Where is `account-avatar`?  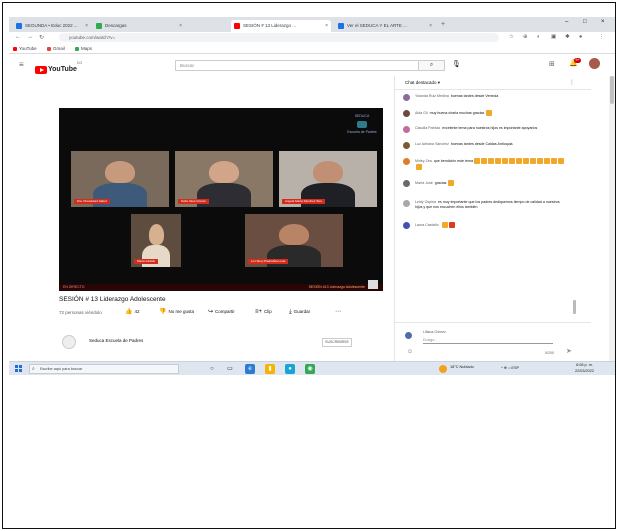 account-avatar is located at coordinates (594, 63).